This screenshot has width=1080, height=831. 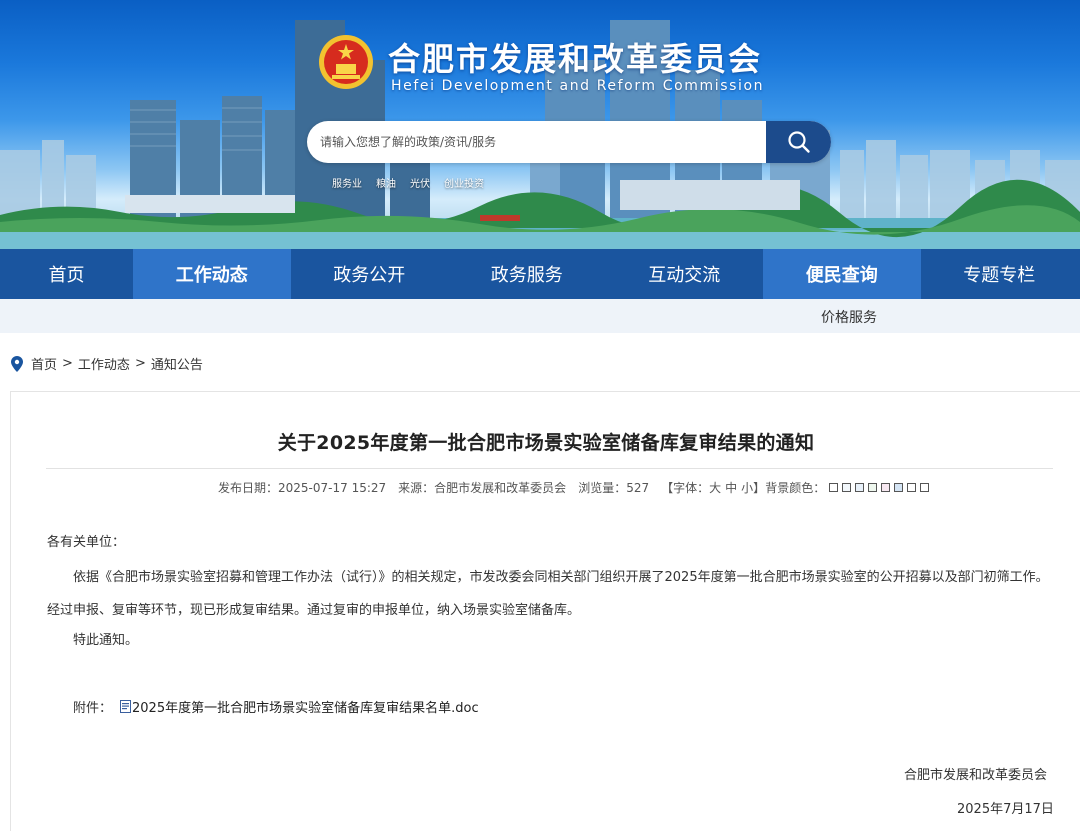 I want to click on nav-government-services: 政务服务, so click(x=527, y=274).